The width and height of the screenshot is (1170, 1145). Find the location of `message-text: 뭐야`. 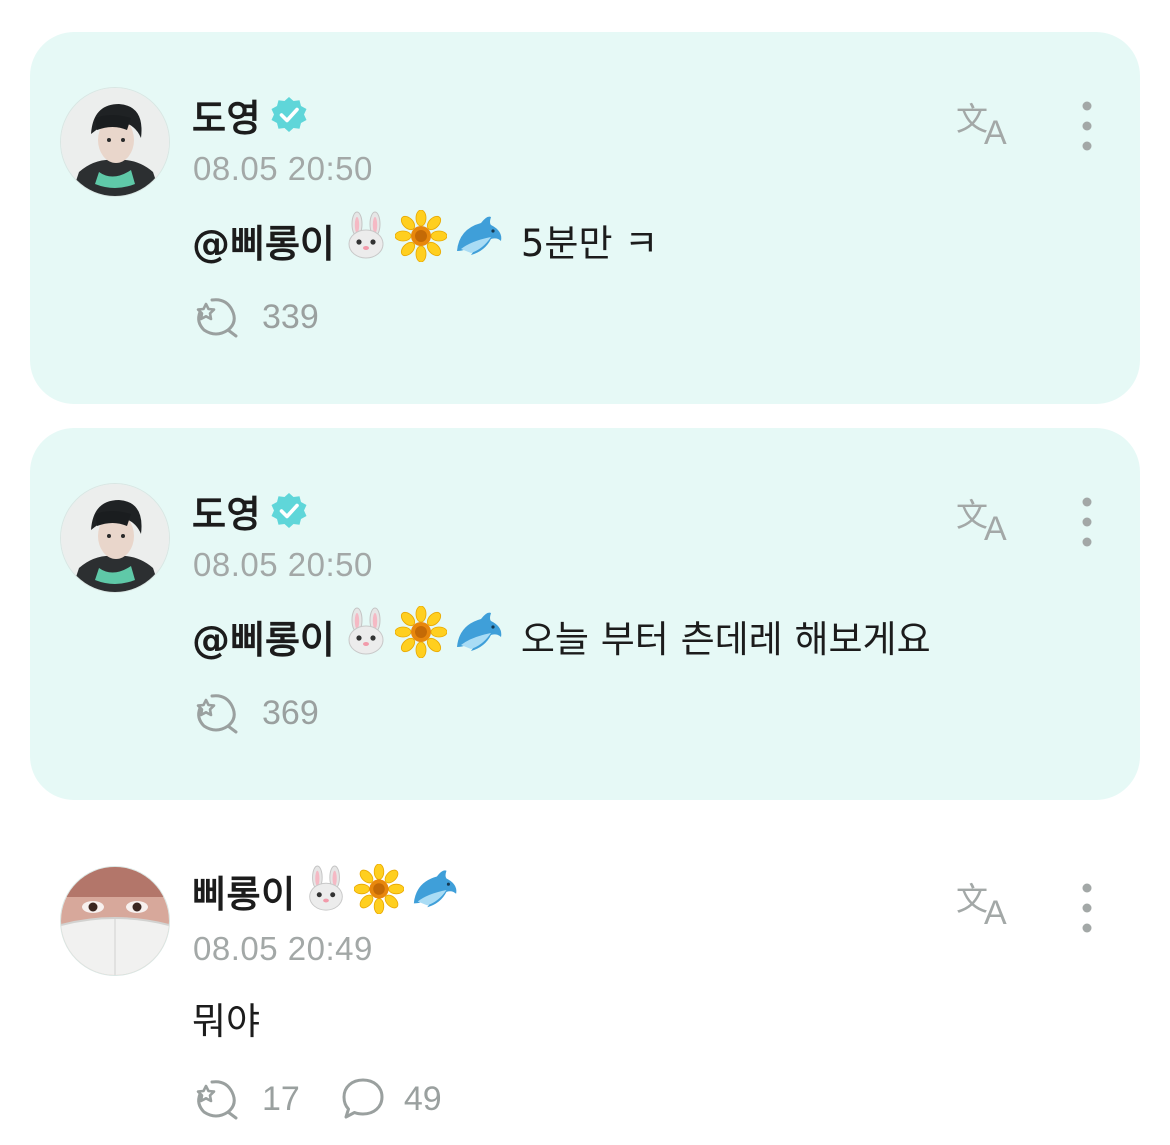

message-text: 뭐야 is located at coordinates (226, 1021).